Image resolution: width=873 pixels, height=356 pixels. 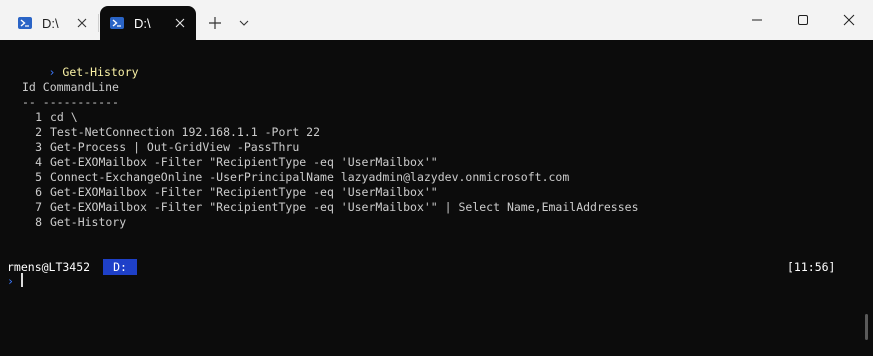 I want to click on table-header-underline: -- -----------, so click(x=330, y=102).